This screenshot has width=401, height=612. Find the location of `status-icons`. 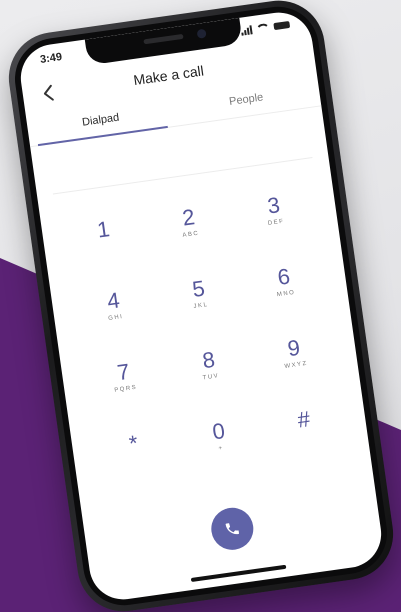

status-icons is located at coordinates (265, 28).